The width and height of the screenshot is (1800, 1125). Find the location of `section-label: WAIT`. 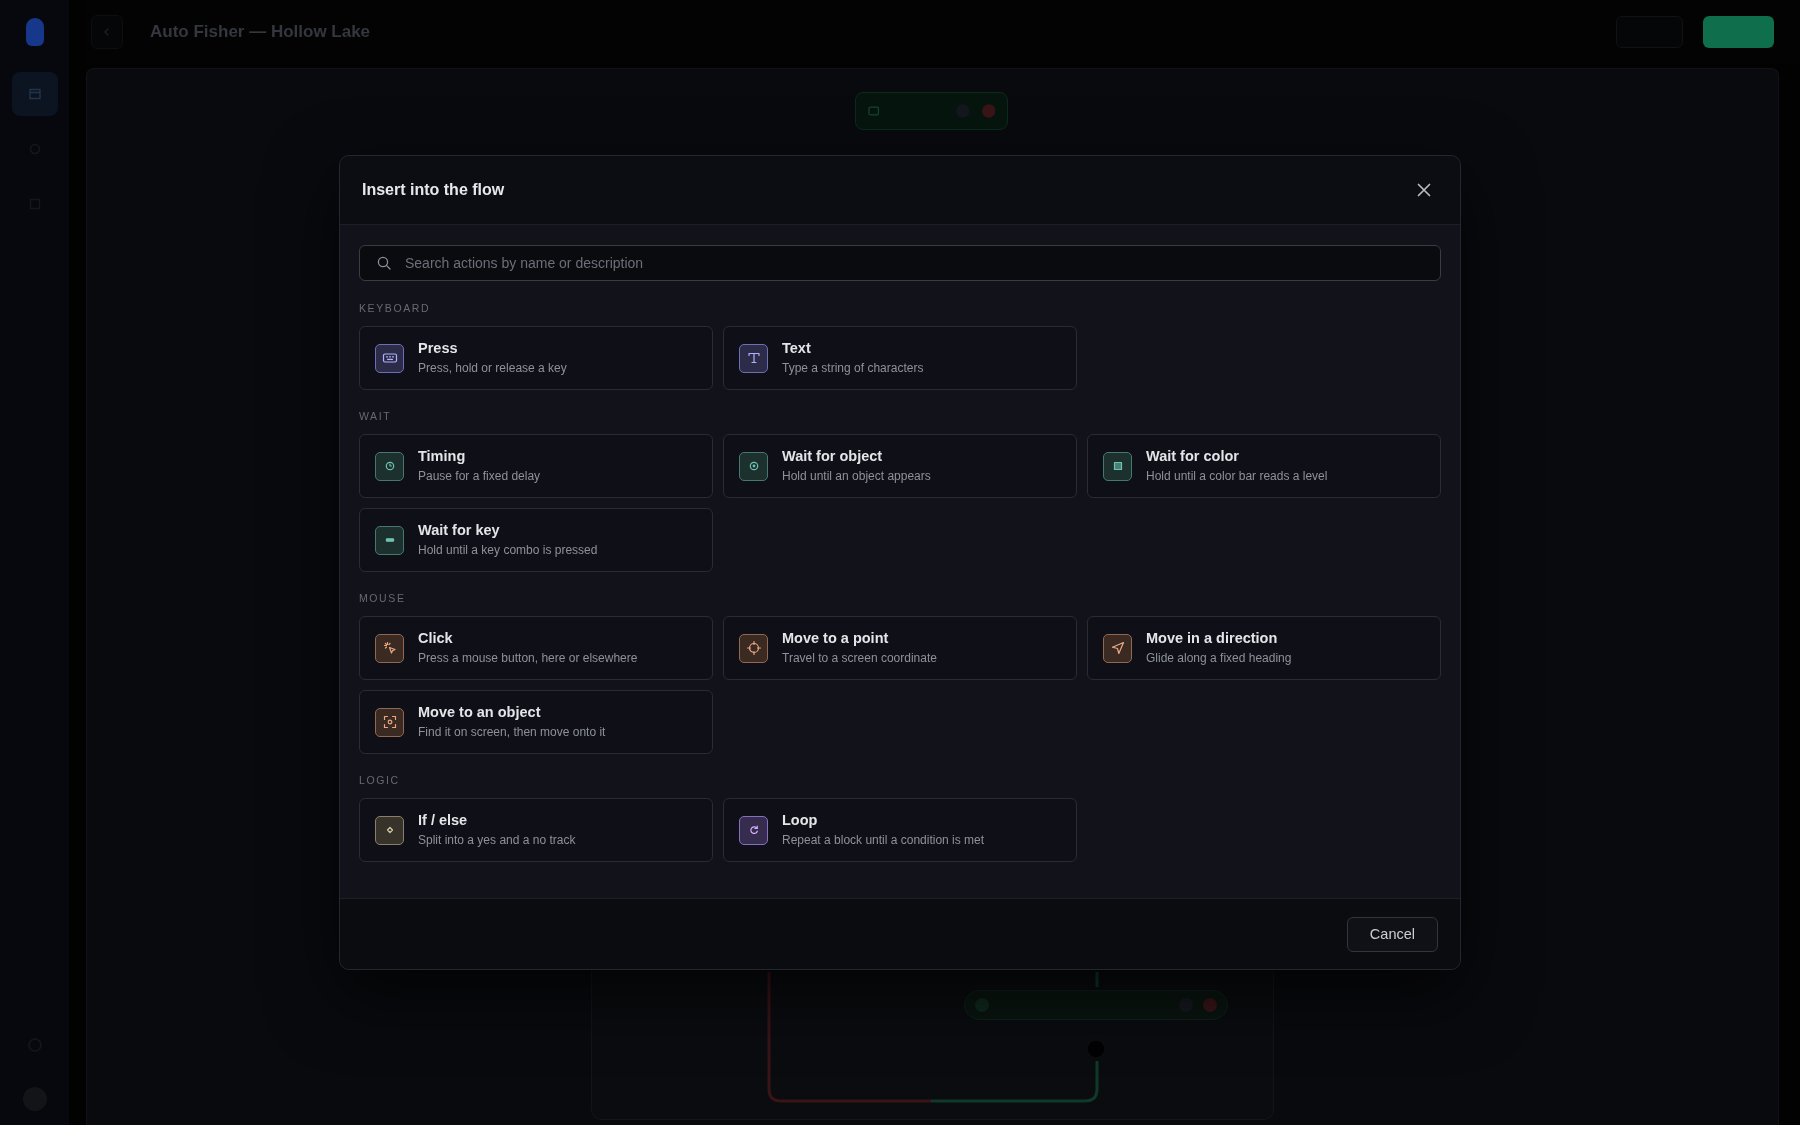

section-label: WAIT is located at coordinates (375, 416).